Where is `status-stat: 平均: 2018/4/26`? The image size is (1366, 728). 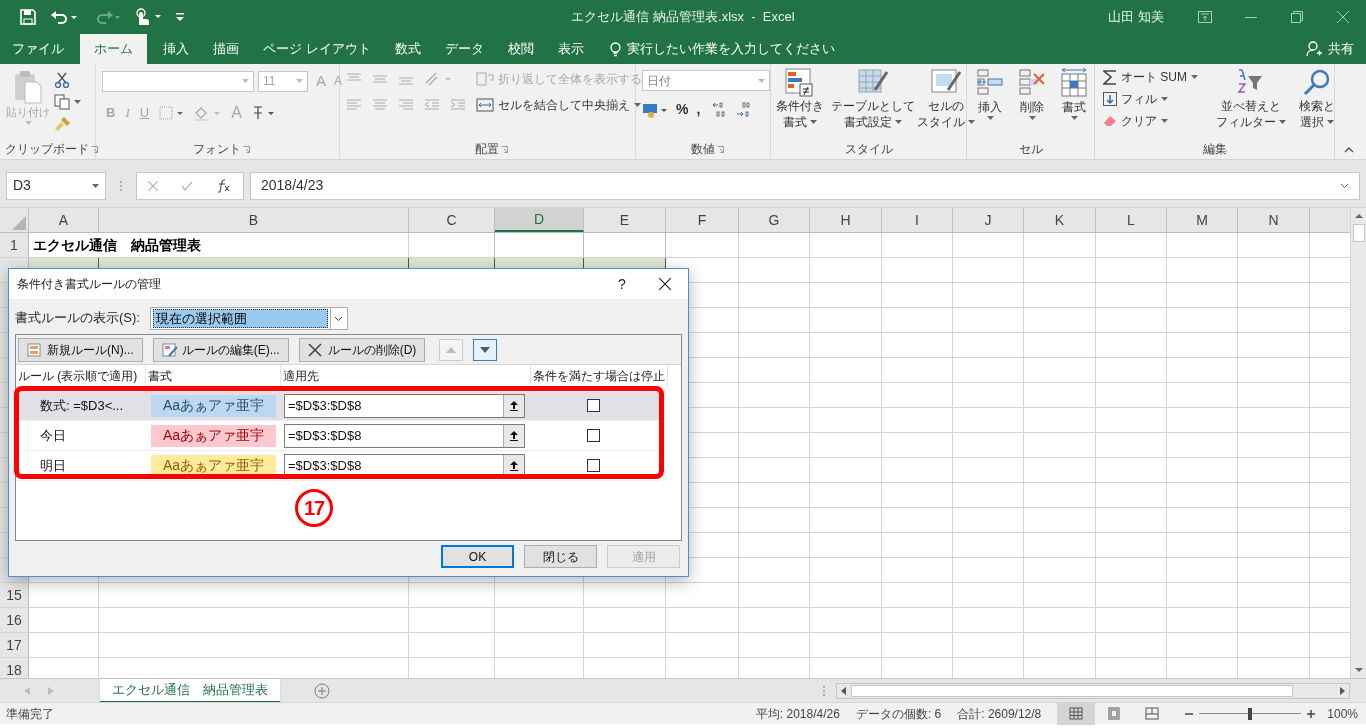
status-stat: 平均: 2018/4/26 is located at coordinates (797, 714).